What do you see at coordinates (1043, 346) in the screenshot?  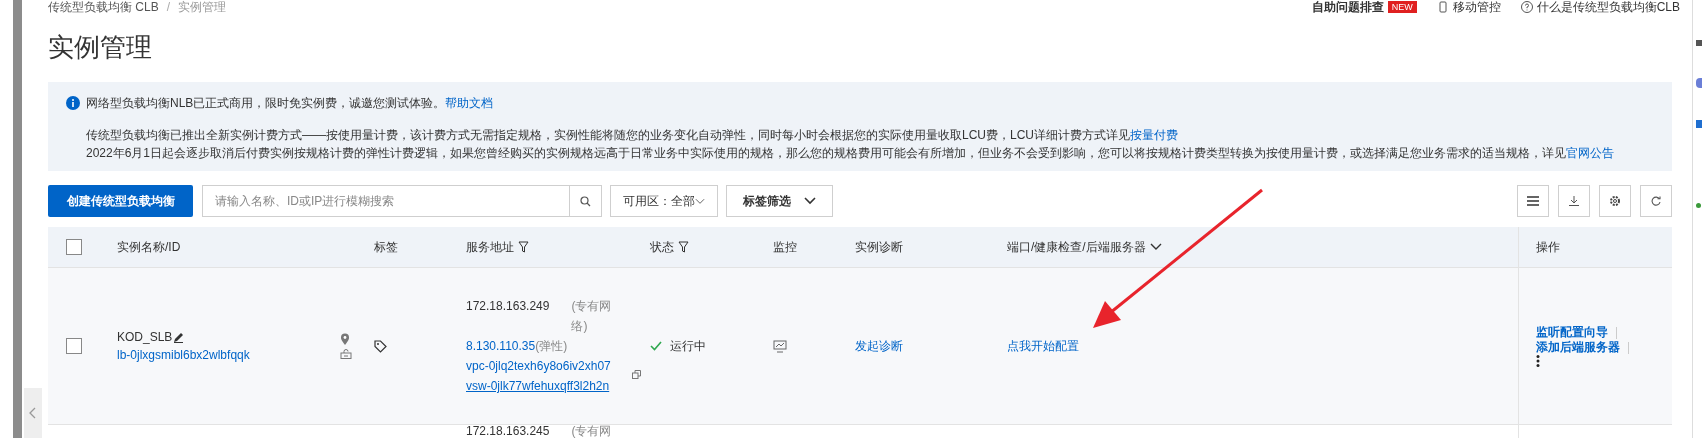 I see `config-link: 点我开始配置` at bounding box center [1043, 346].